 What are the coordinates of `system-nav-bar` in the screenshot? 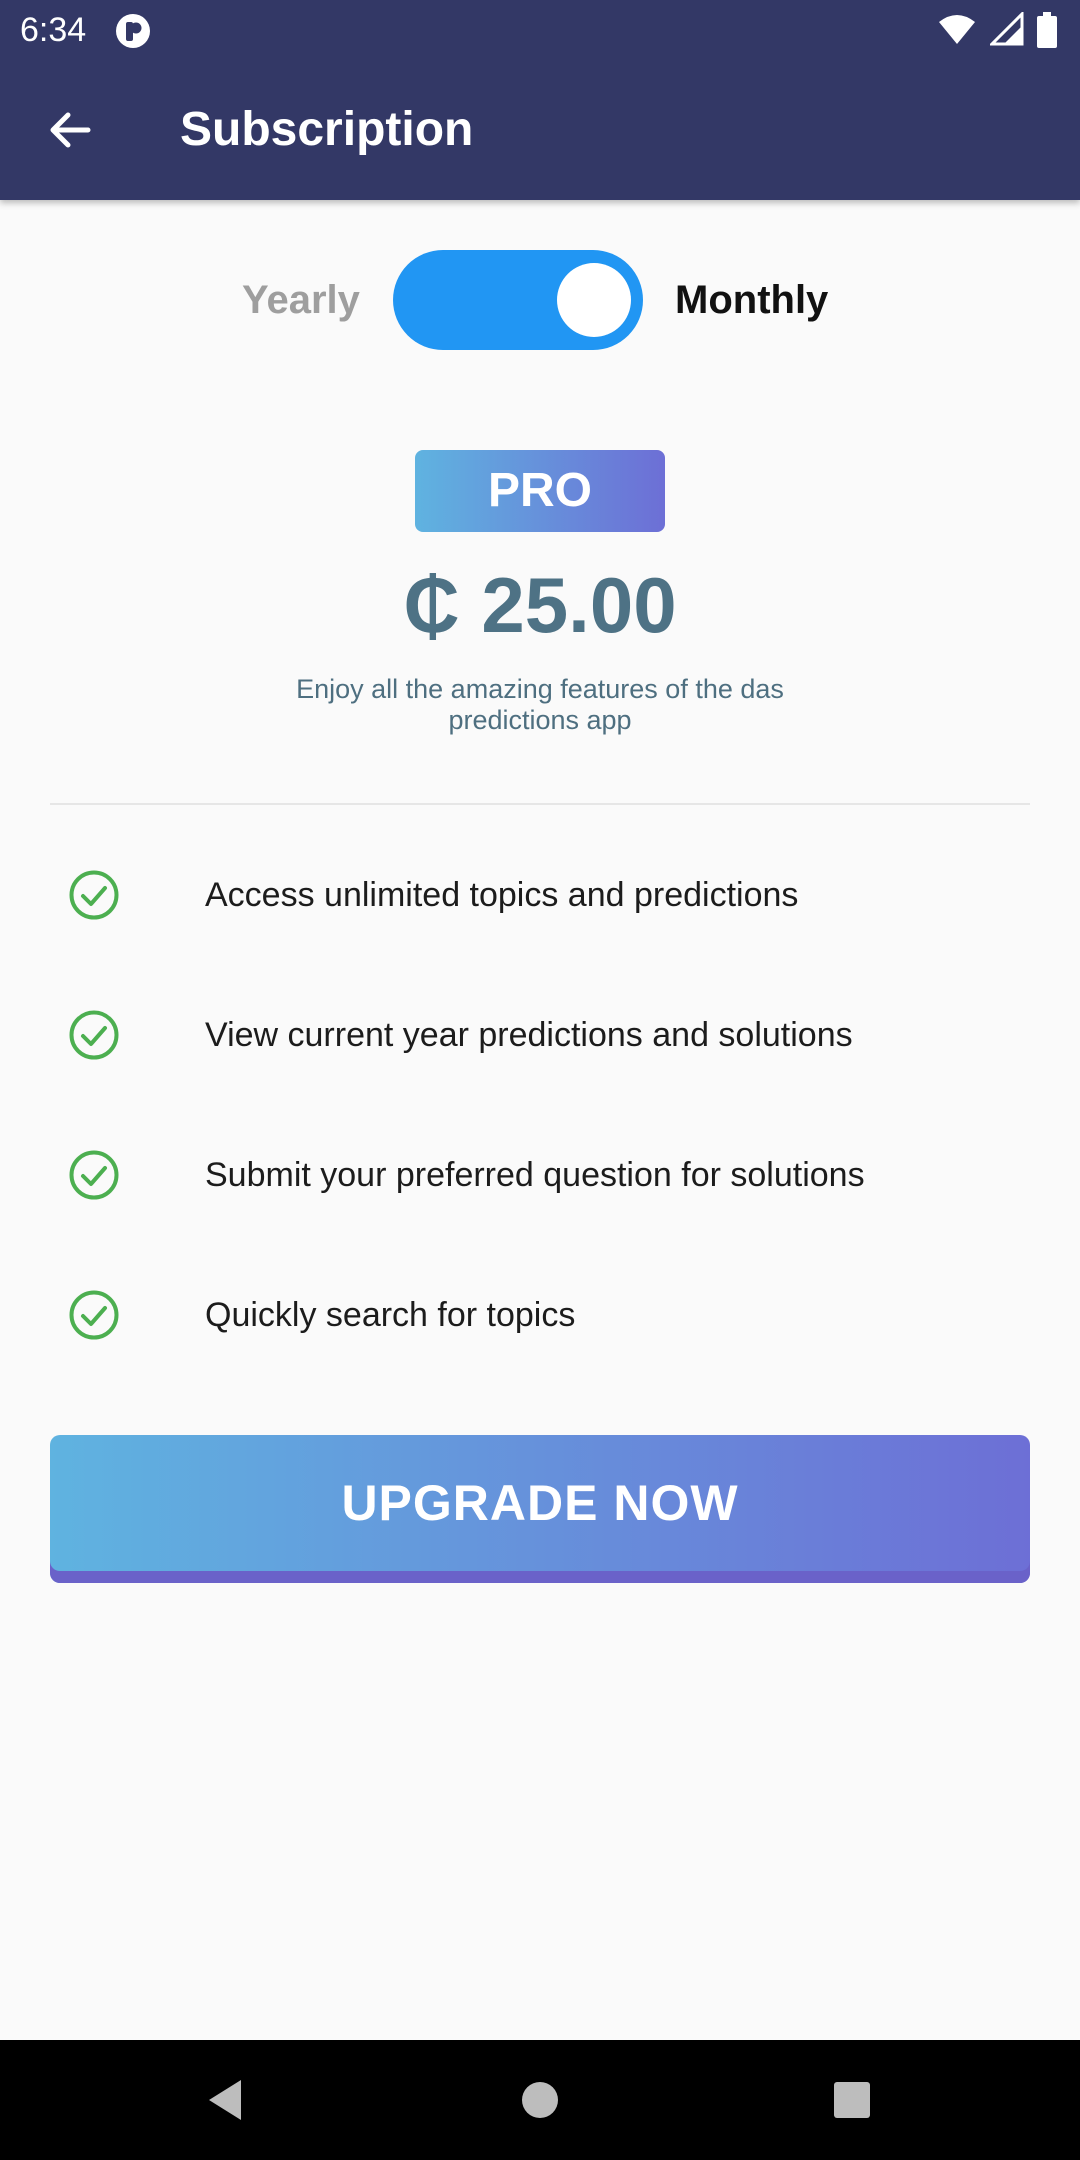 It's located at (540, 2100).